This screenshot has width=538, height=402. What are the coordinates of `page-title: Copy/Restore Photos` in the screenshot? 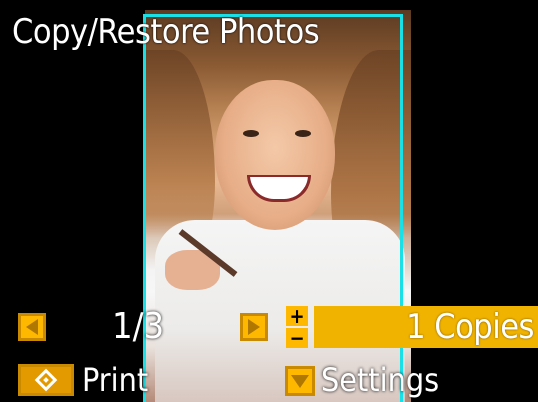 It's located at (166, 32).